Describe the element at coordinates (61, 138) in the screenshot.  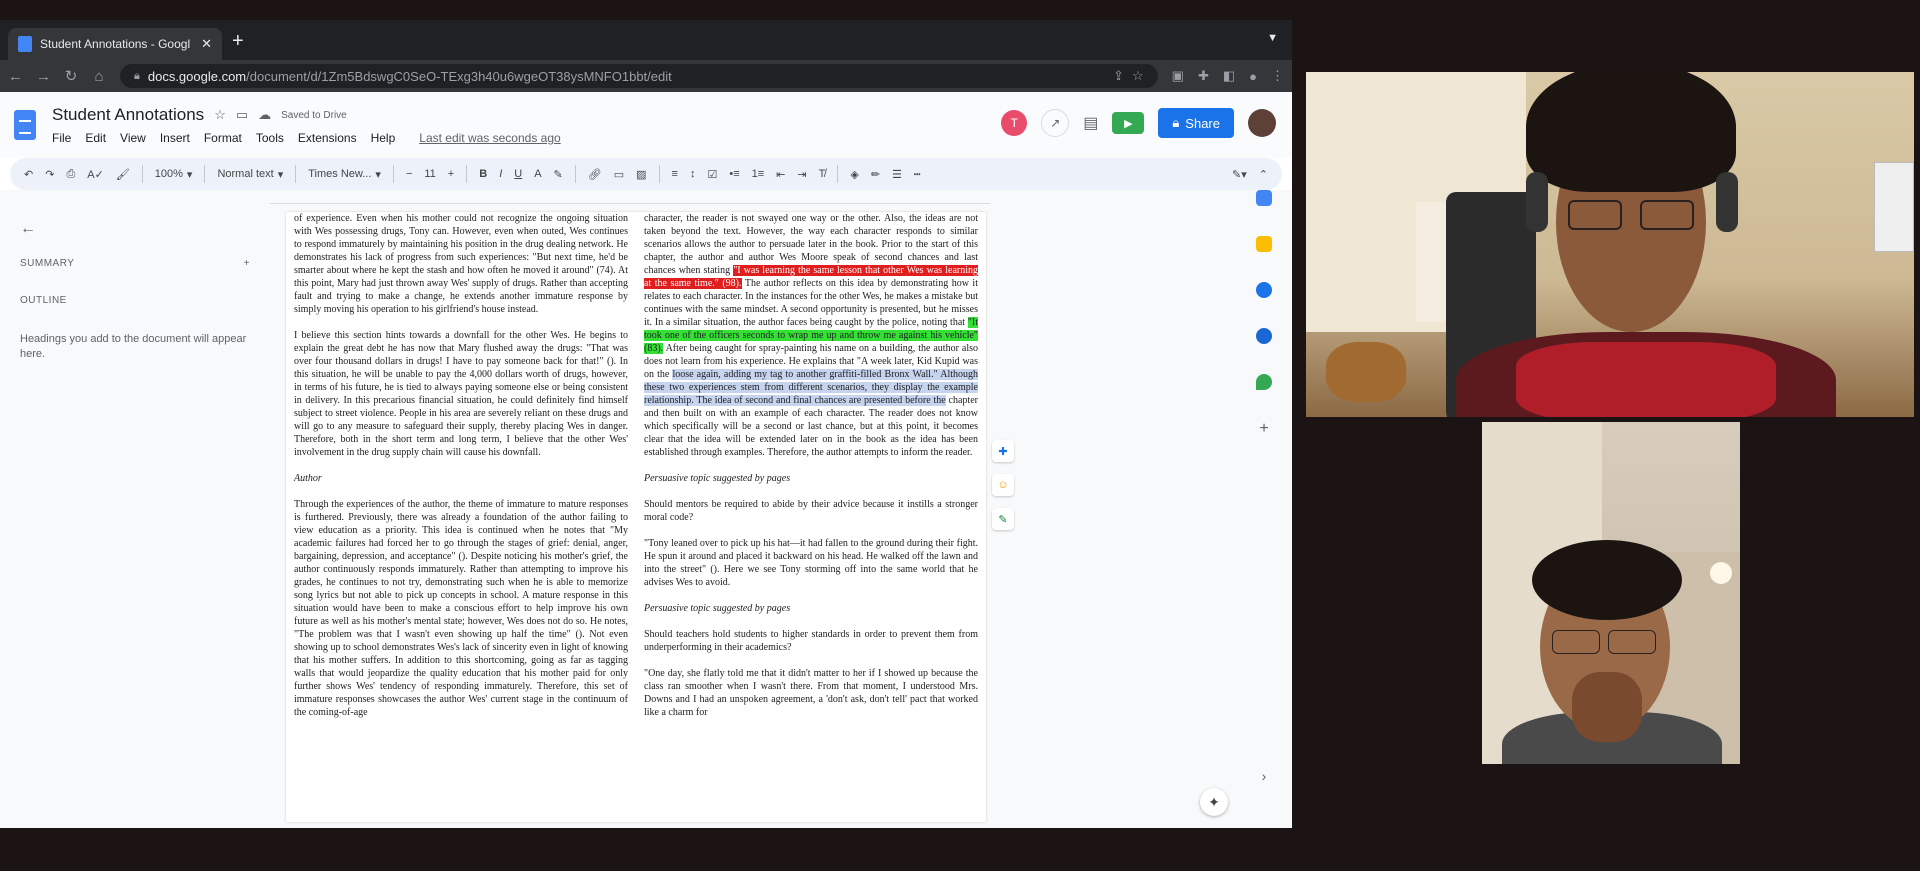
I see `menu-file: File` at that location.